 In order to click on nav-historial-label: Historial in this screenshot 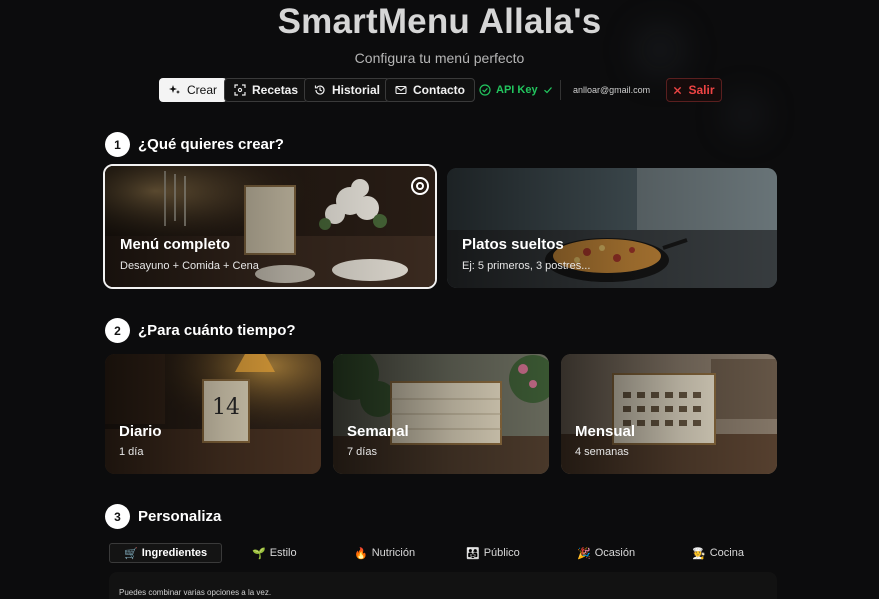, I will do `click(356, 90)`.